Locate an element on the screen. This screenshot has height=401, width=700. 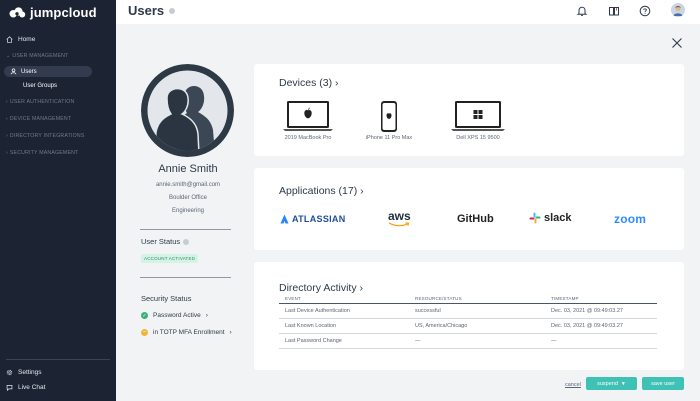
page-title-text: Users is located at coordinates (146, 10).